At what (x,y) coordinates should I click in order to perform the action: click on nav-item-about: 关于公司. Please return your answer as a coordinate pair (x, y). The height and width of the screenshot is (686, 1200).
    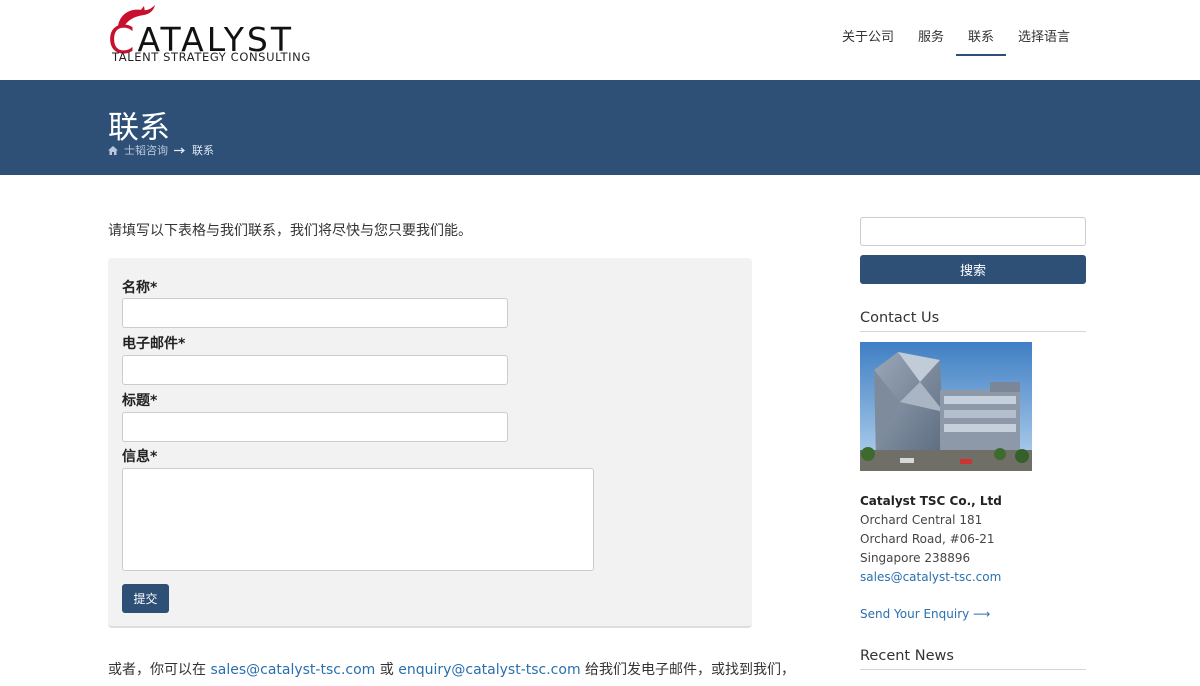
    Looking at the image, I should click on (868, 28).